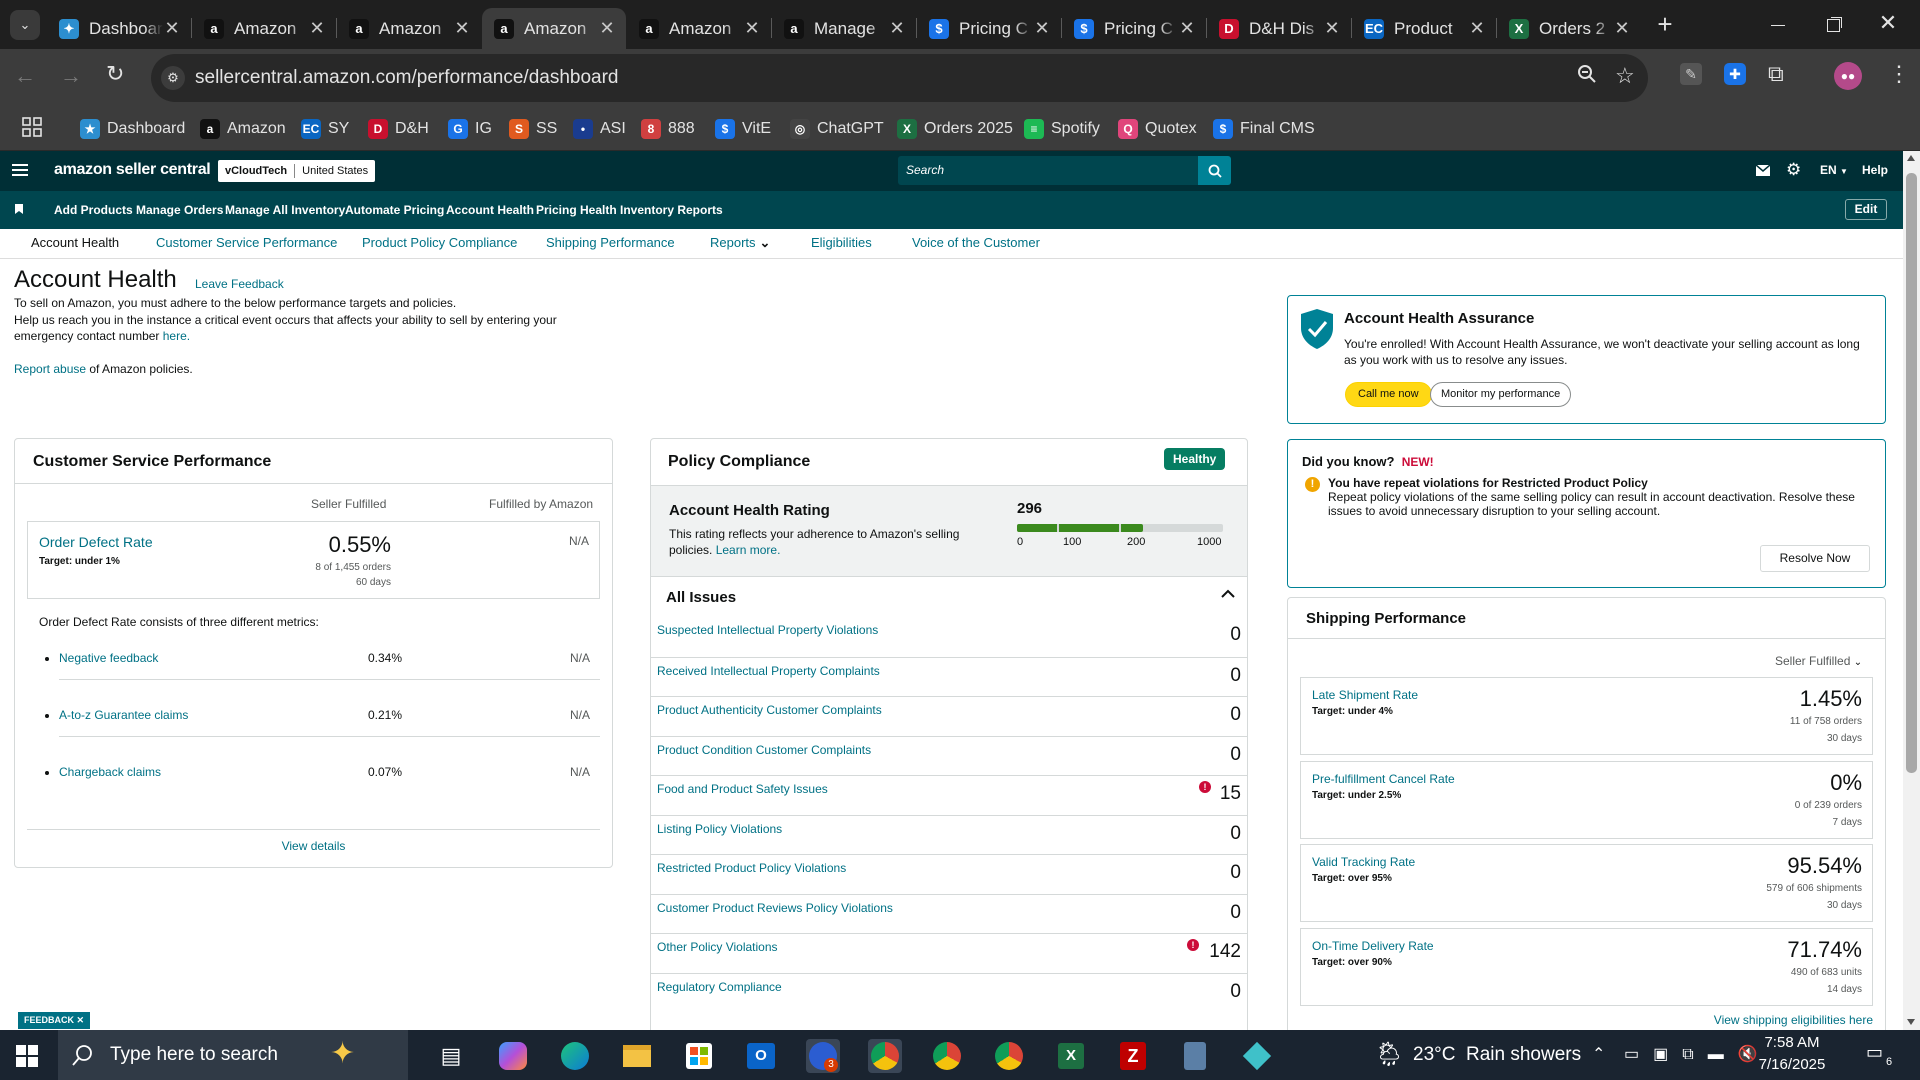  Describe the element at coordinates (1228, 594) in the screenshot. I see `collapse-chevron-icon` at that location.